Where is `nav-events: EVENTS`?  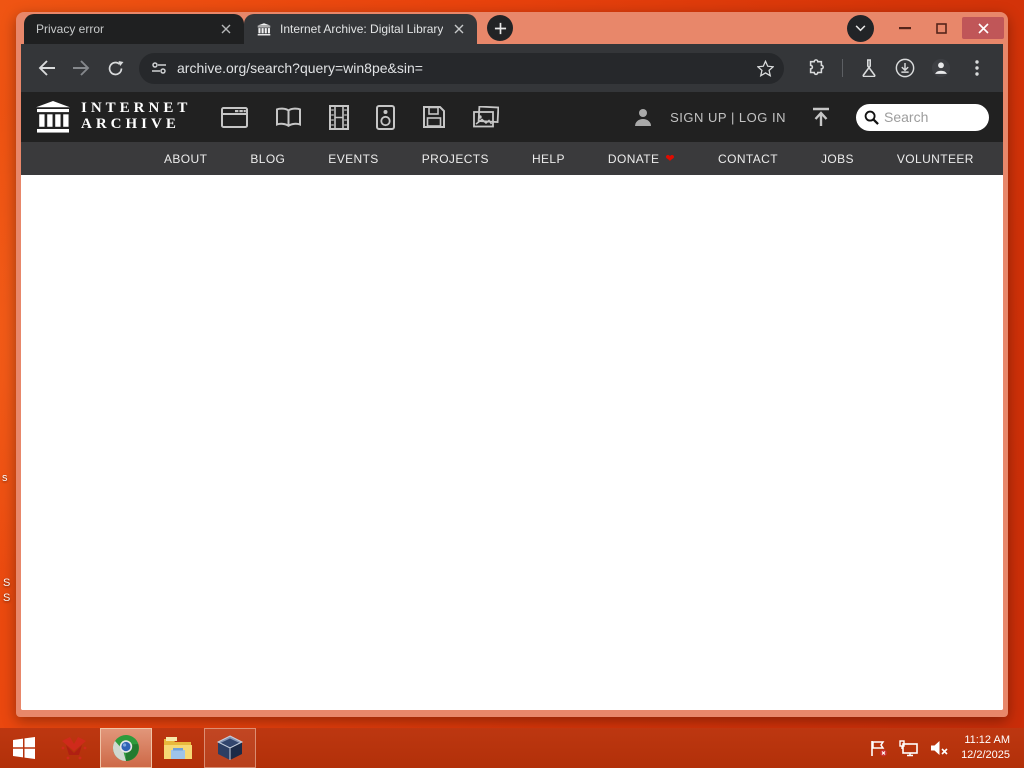 nav-events: EVENTS is located at coordinates (353, 159).